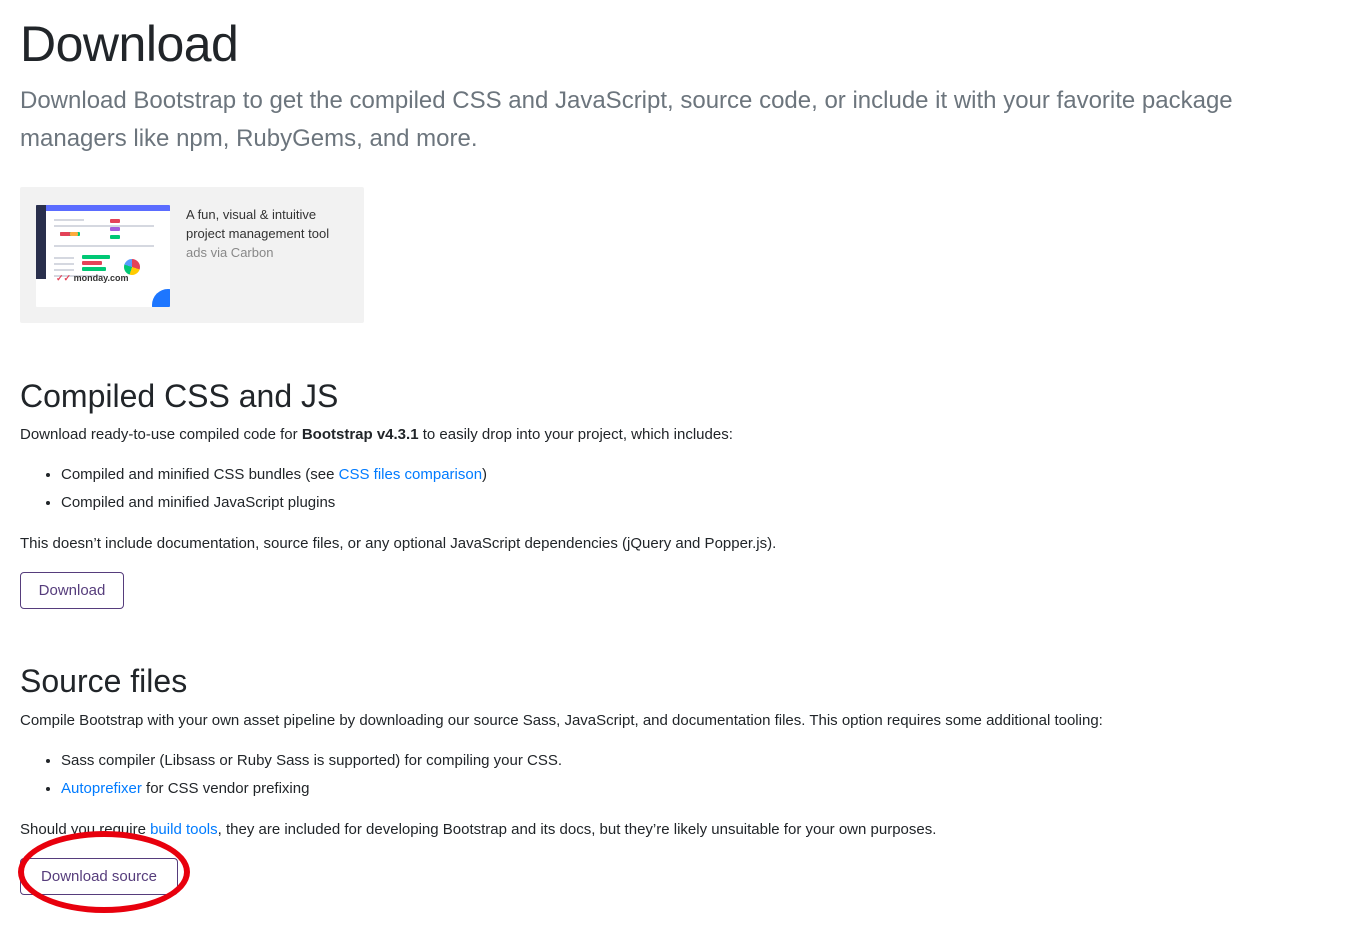 The width and height of the screenshot is (1350, 927). I want to click on ad-image-sidebar, so click(41, 242).